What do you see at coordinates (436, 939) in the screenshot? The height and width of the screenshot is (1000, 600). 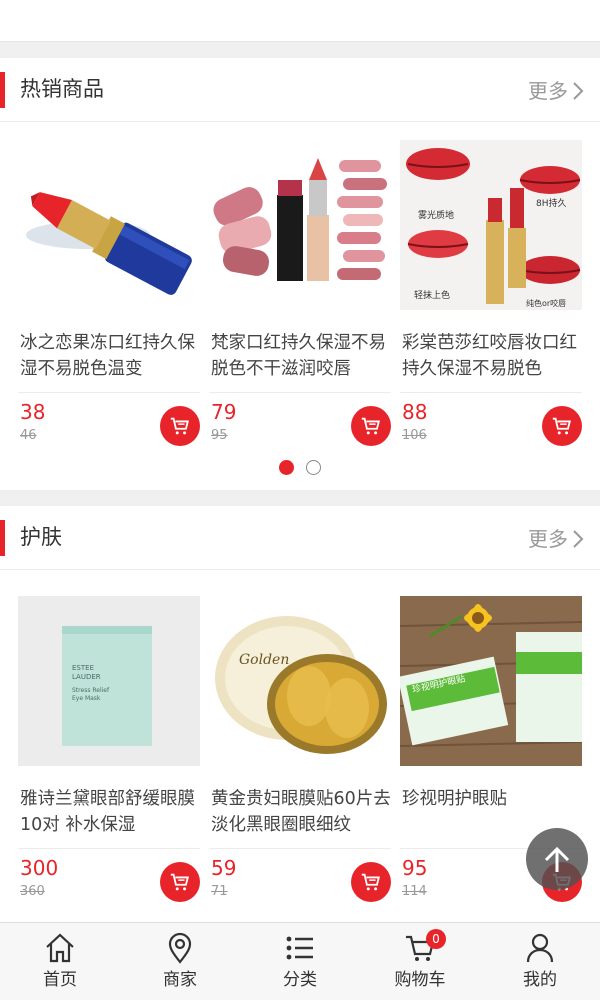 I see `cart-count-badge: 0` at bounding box center [436, 939].